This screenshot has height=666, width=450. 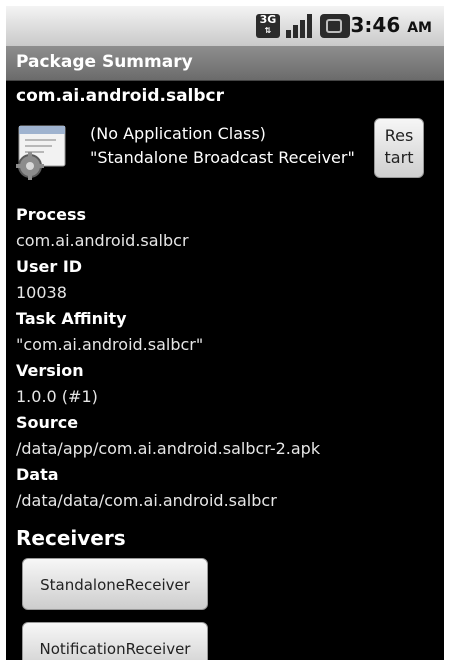 What do you see at coordinates (115, 584) in the screenshot?
I see `standalone-receiver-button: StandaloneReceiver` at bounding box center [115, 584].